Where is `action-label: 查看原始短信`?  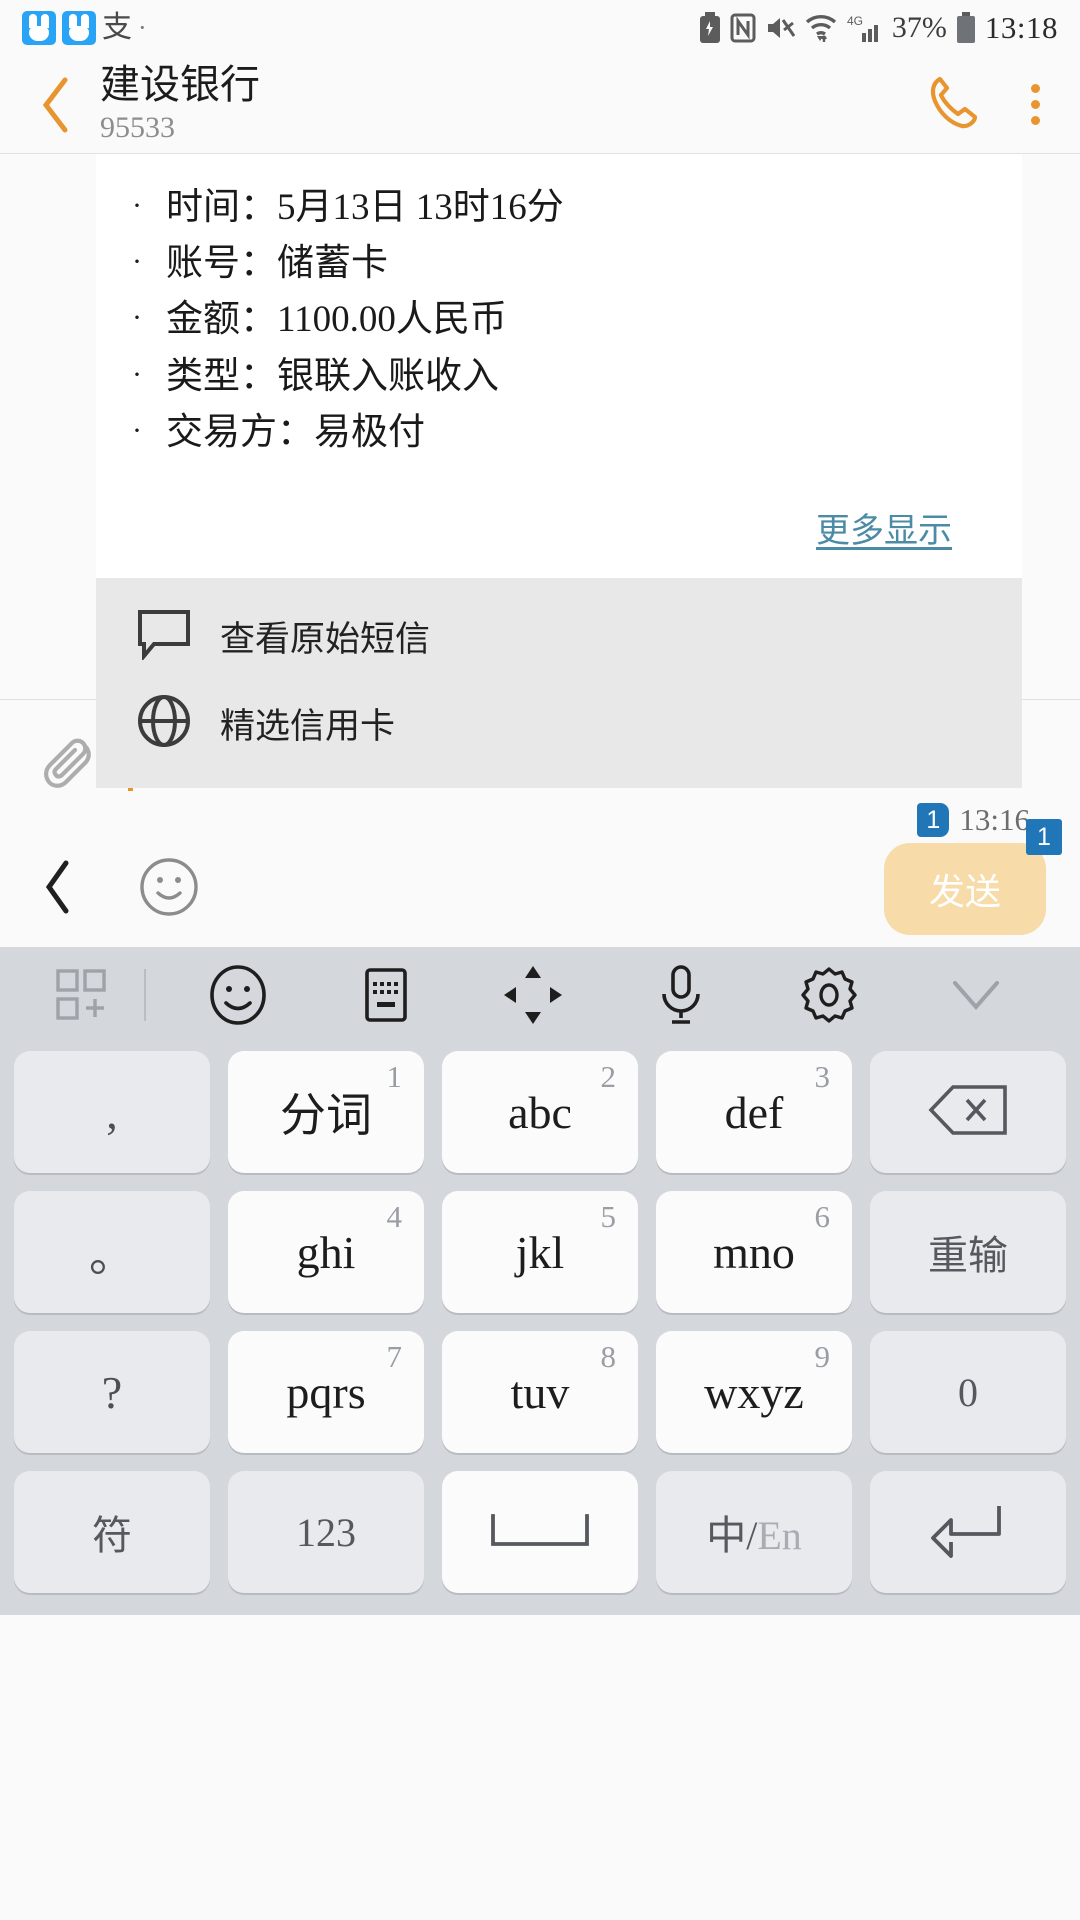 action-label: 查看原始短信 is located at coordinates (325, 640).